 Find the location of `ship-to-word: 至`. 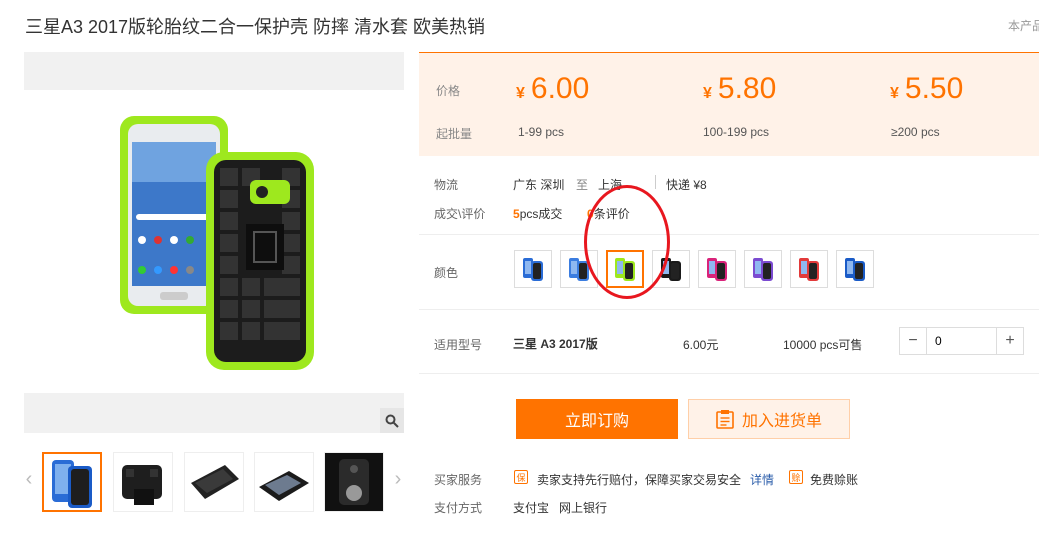

ship-to-word: 至 is located at coordinates (582, 185).